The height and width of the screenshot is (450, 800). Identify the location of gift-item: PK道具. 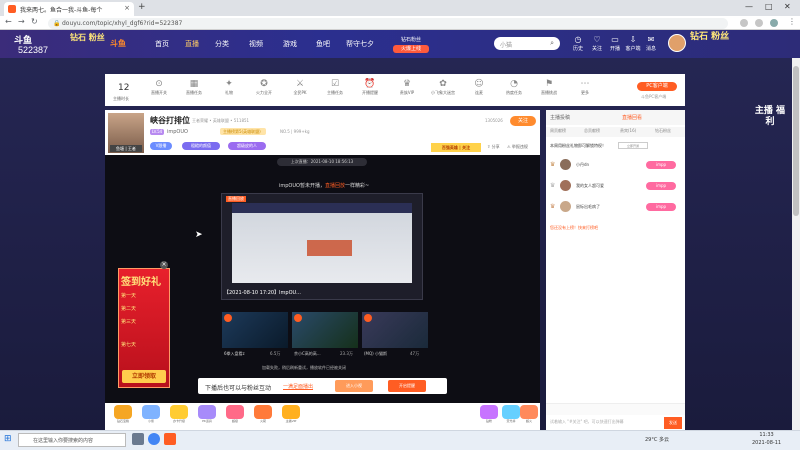
(207, 414).